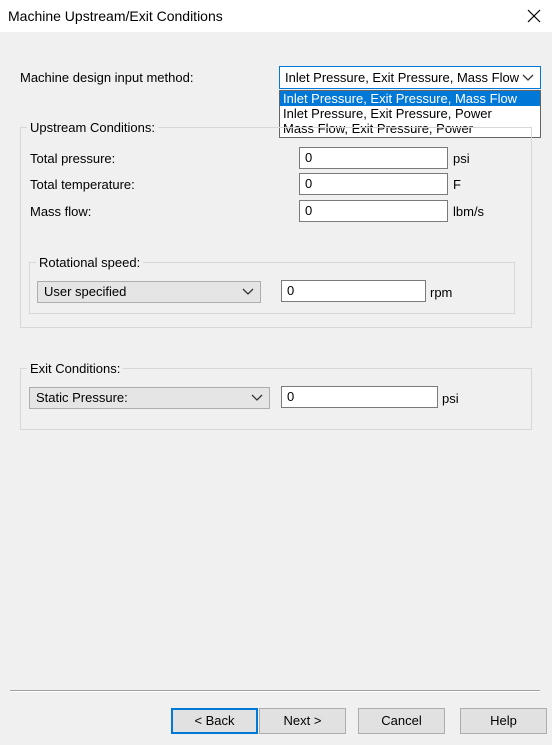 The width and height of the screenshot is (552, 745). Describe the element at coordinates (115, 16) in the screenshot. I see `window-title: Machine Upstream/Exit Conditions` at that location.